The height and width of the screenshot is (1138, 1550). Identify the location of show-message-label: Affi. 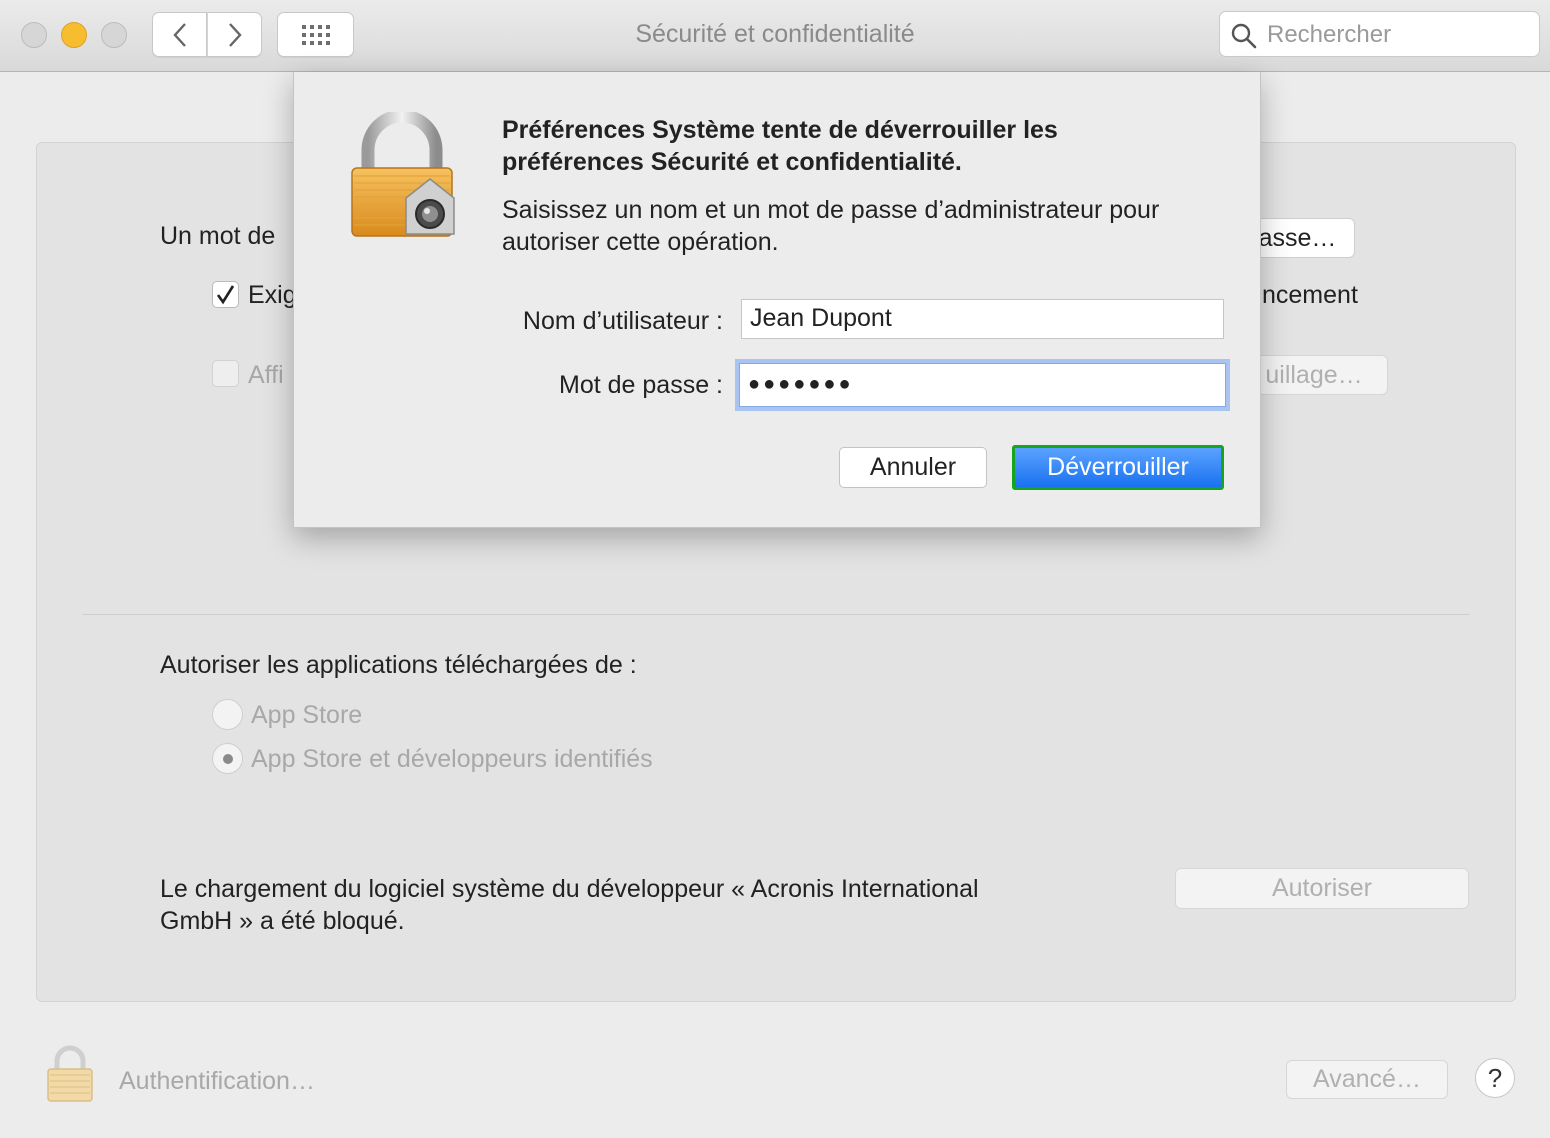
(266, 375).